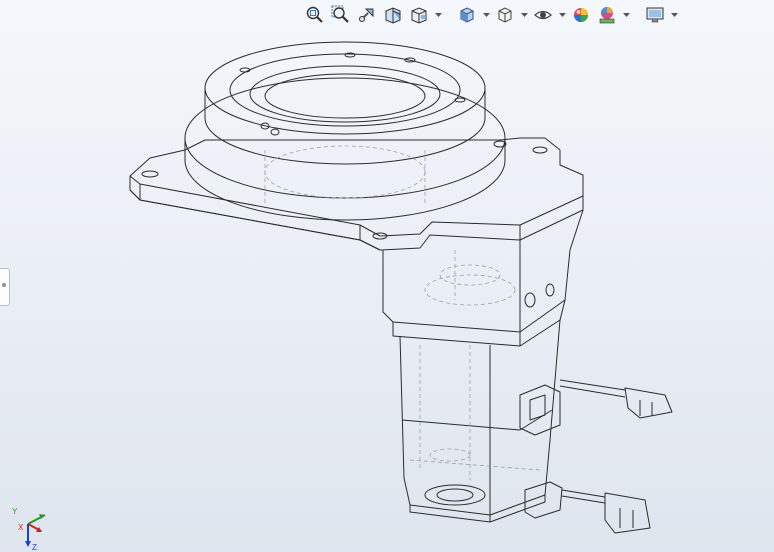  I want to click on display-style-button, so click(505, 15).